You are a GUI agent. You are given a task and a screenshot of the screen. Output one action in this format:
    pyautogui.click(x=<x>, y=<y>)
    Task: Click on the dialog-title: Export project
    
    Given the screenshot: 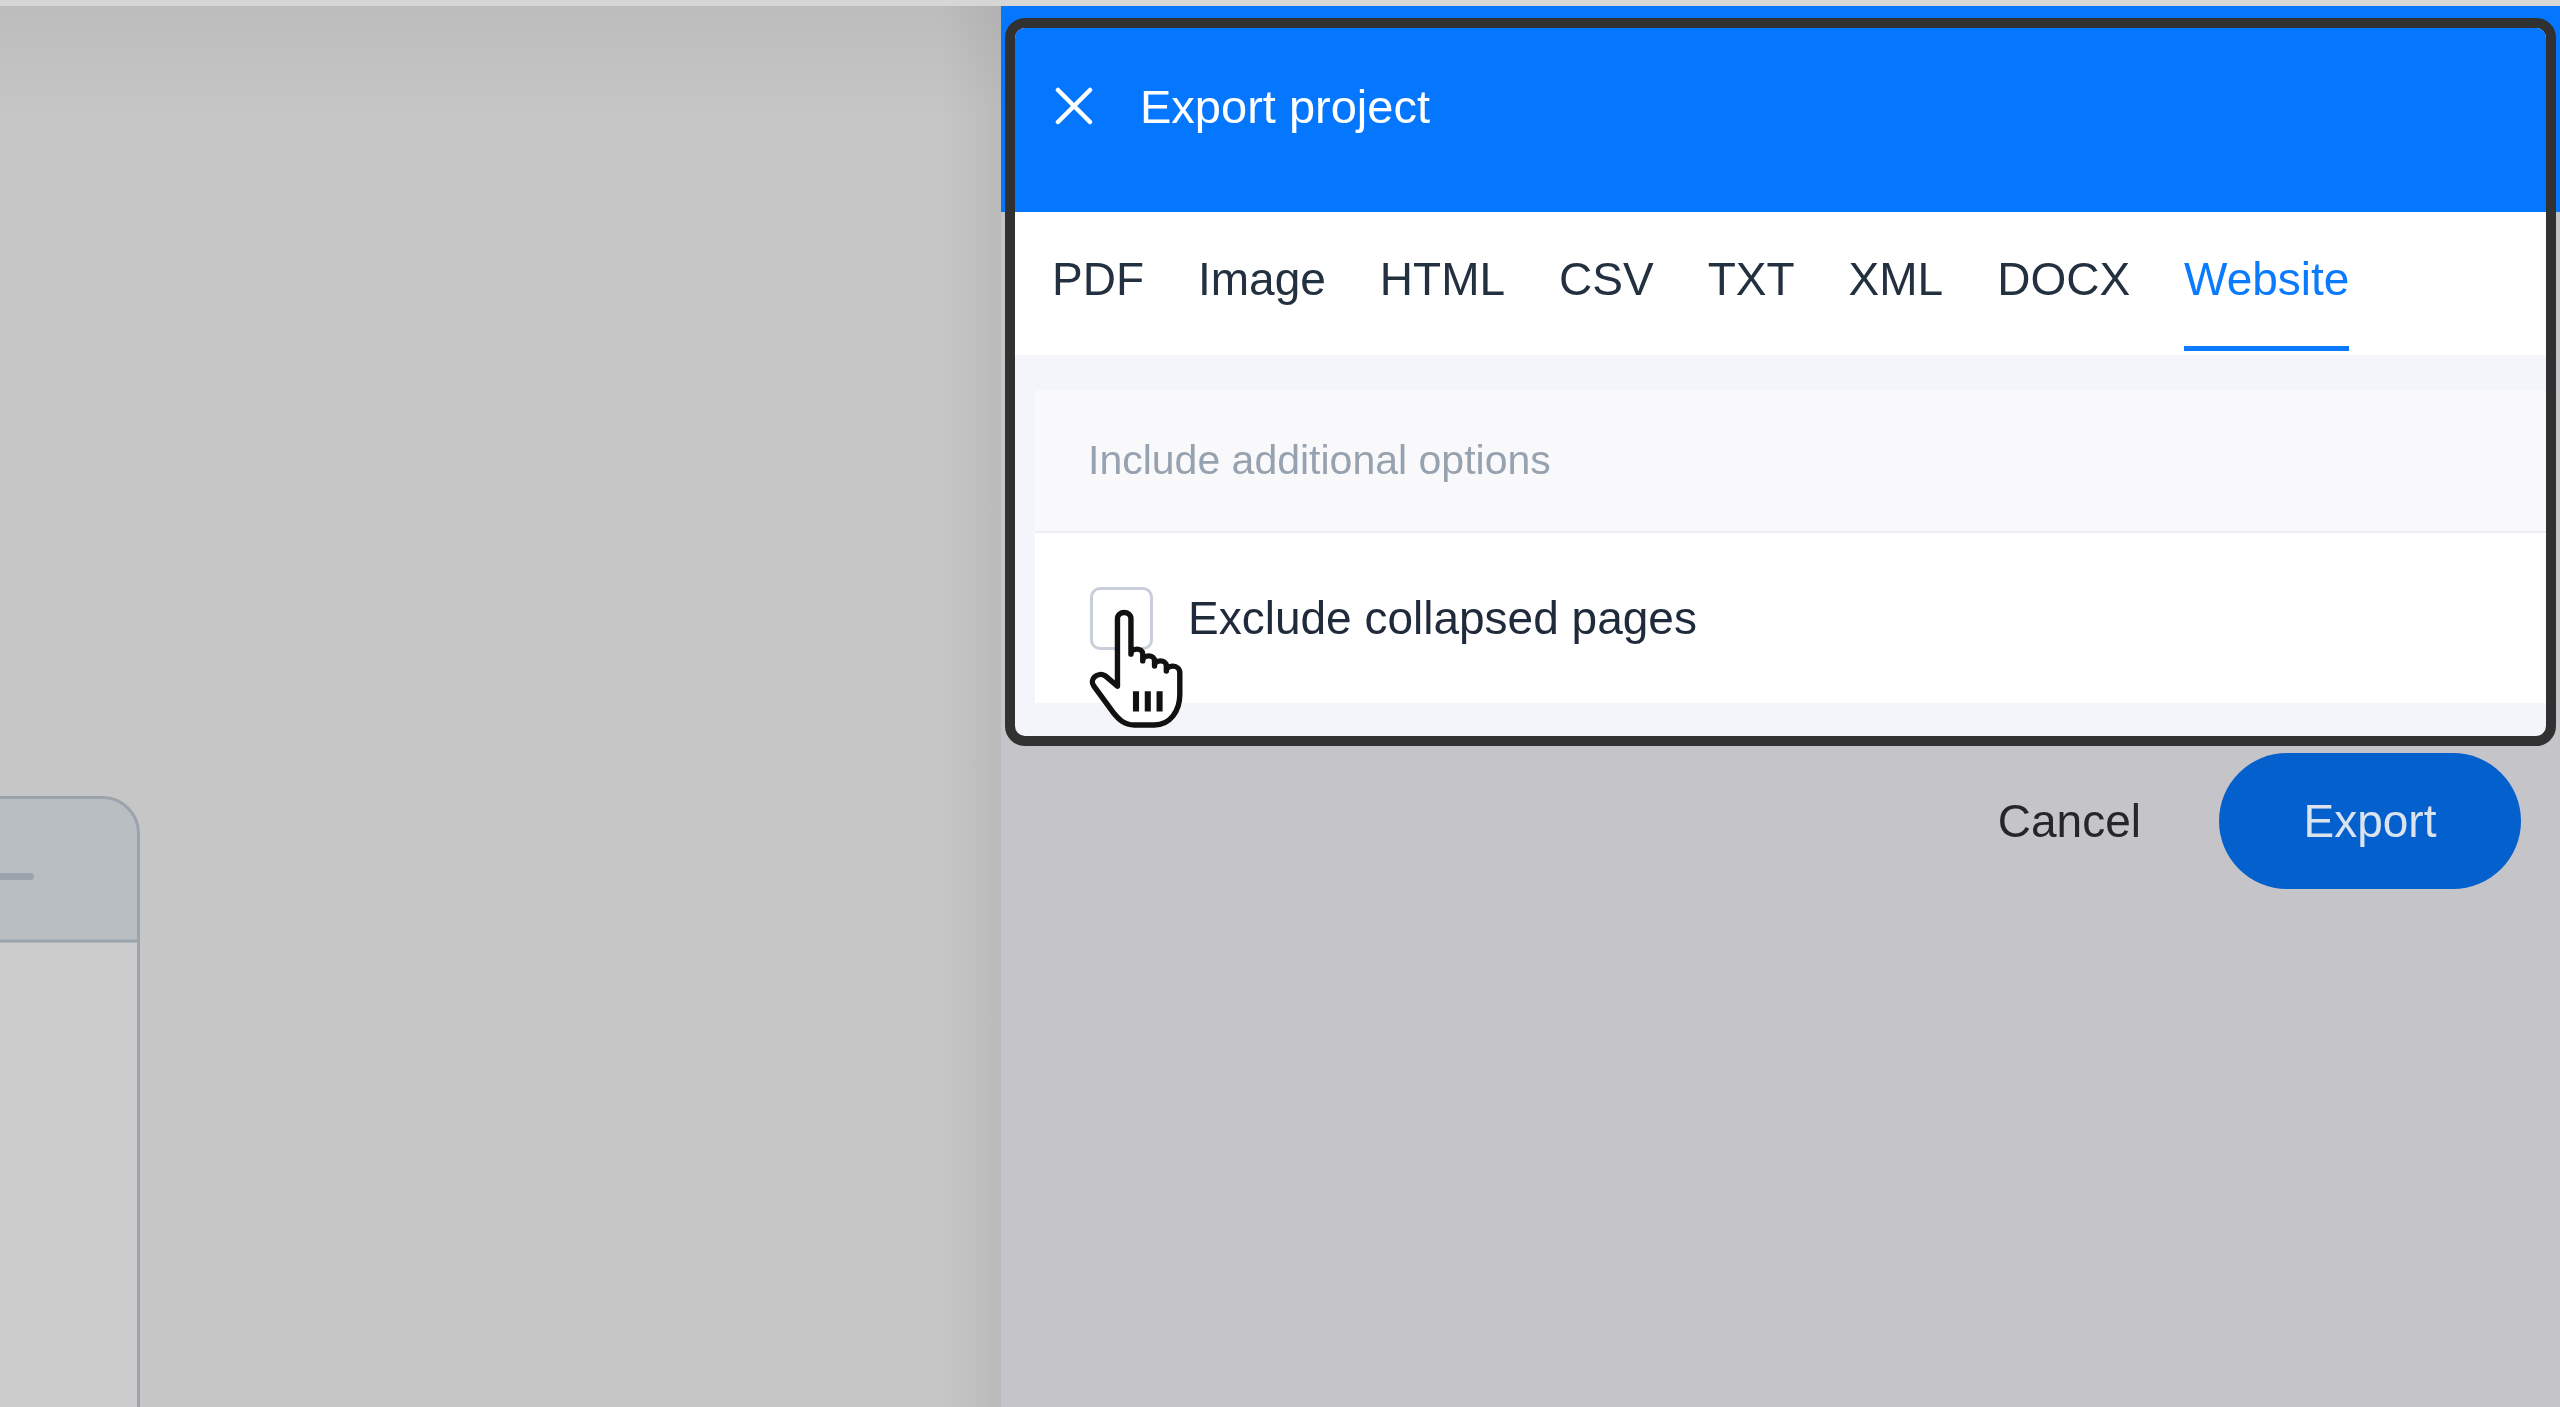 What is the action you would take?
    pyautogui.click(x=1285, y=106)
    